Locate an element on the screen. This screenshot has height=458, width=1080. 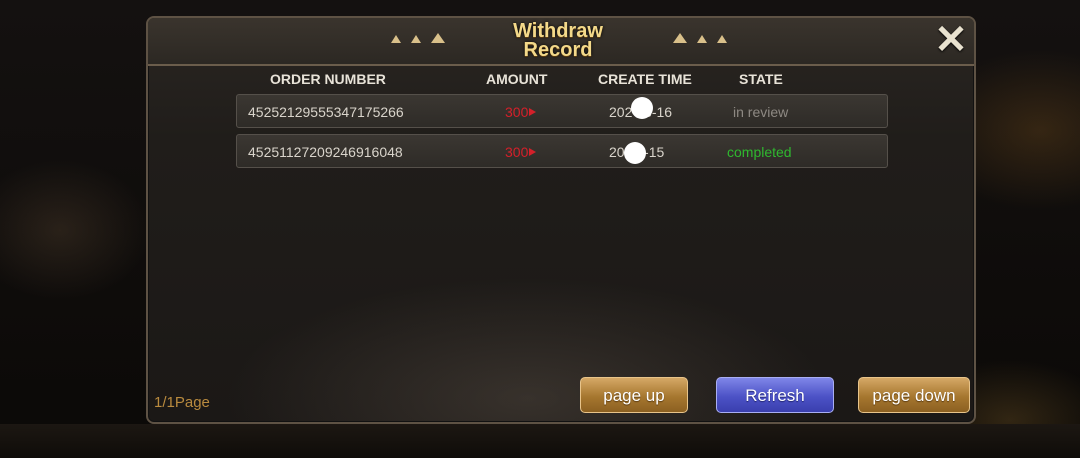
order-number-cell: 45252129555347175266 is located at coordinates (326, 112).